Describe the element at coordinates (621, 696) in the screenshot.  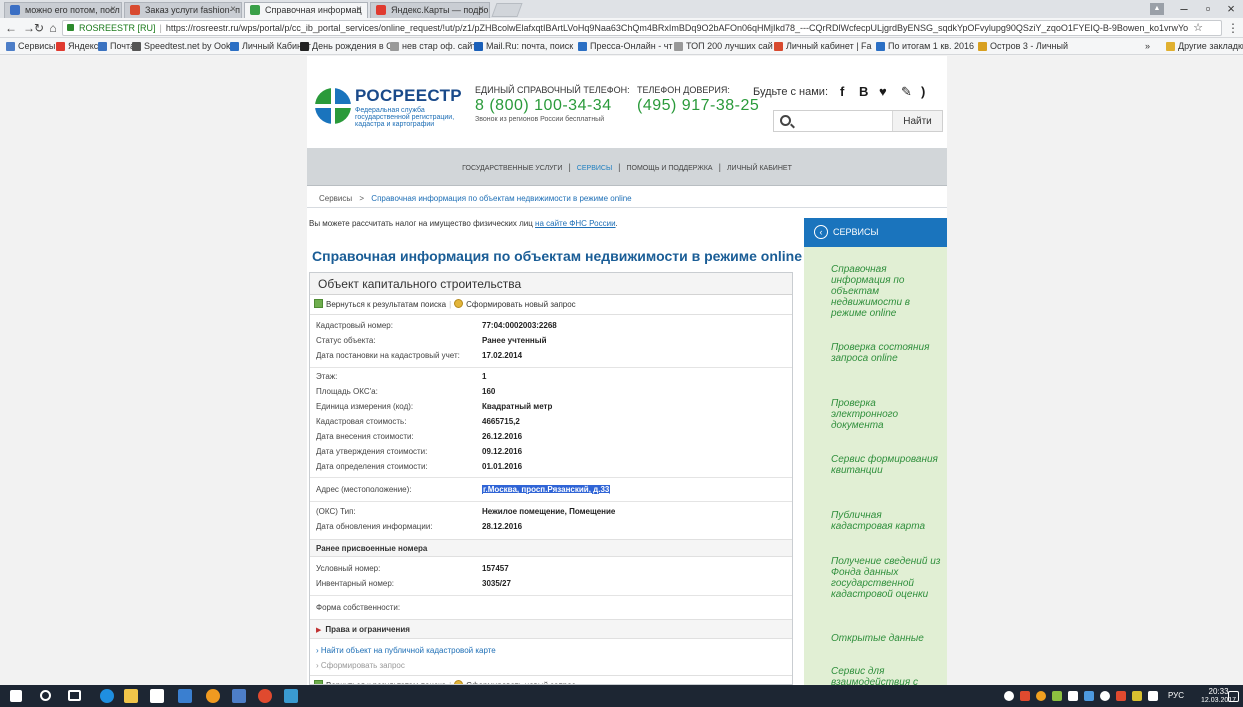
I see `windows-taskbar: РУС 20:33 12.03.2017` at that location.